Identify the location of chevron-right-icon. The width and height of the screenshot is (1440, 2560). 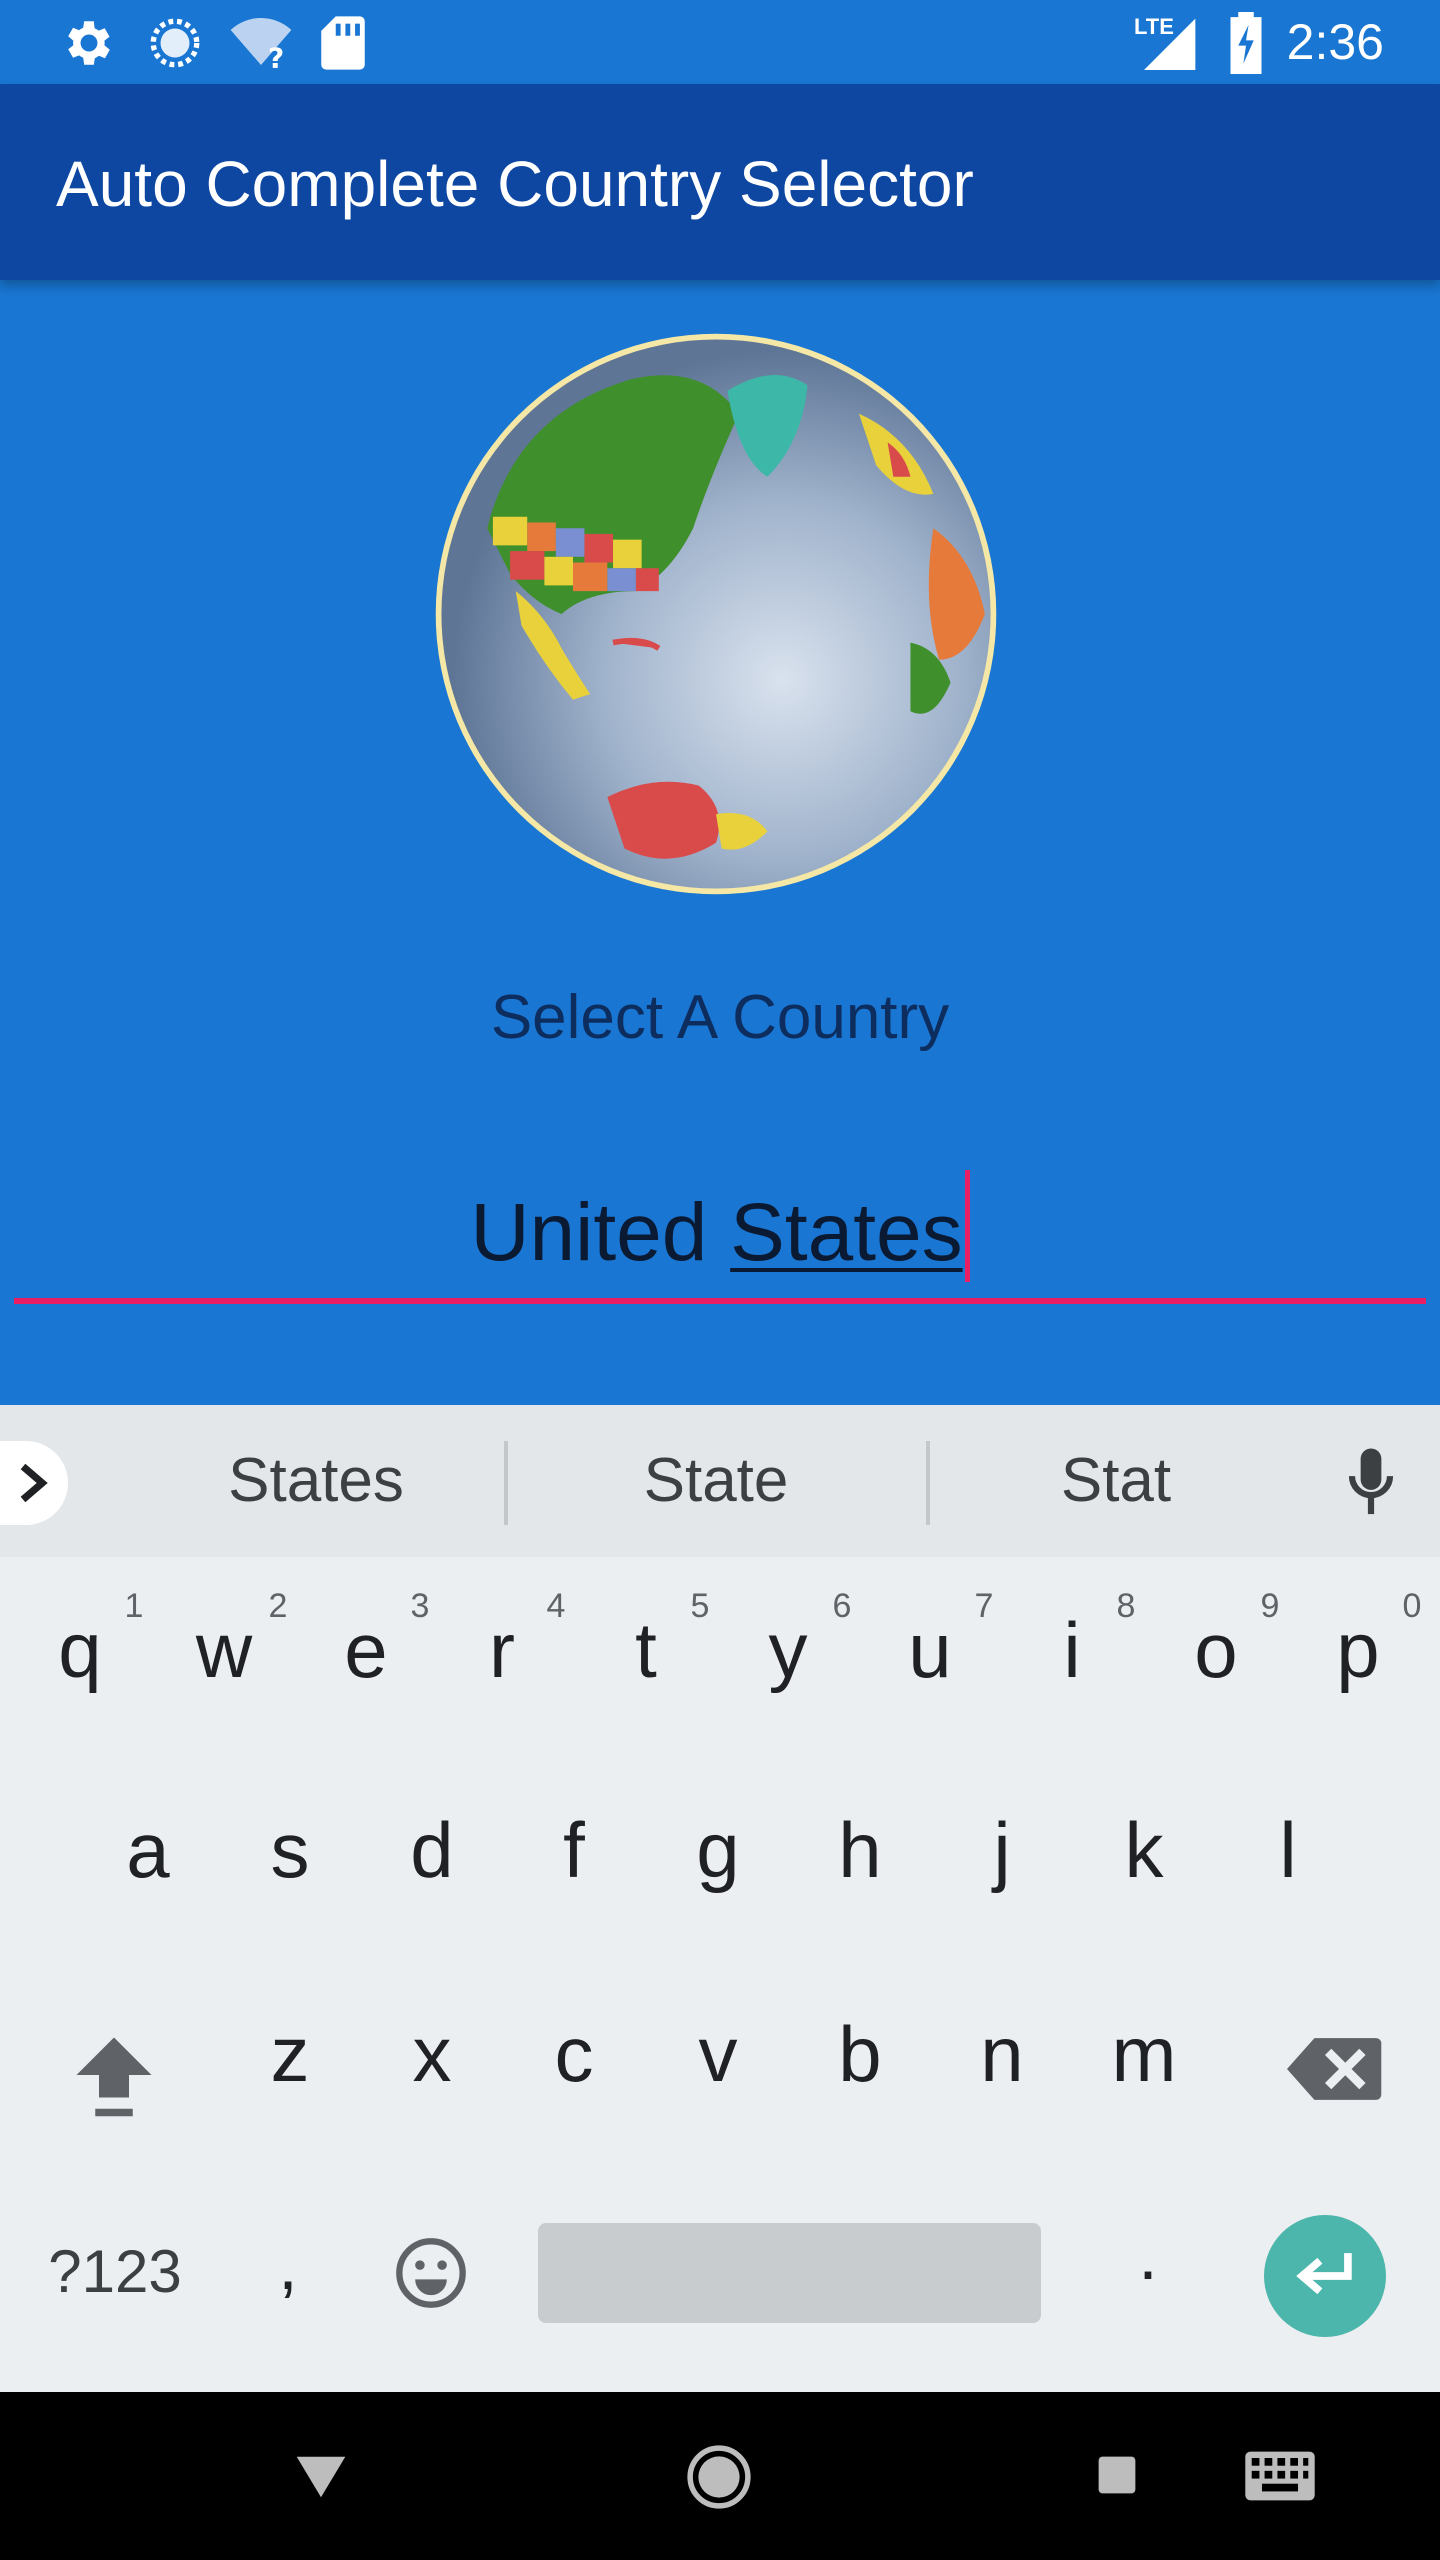
(34, 1483).